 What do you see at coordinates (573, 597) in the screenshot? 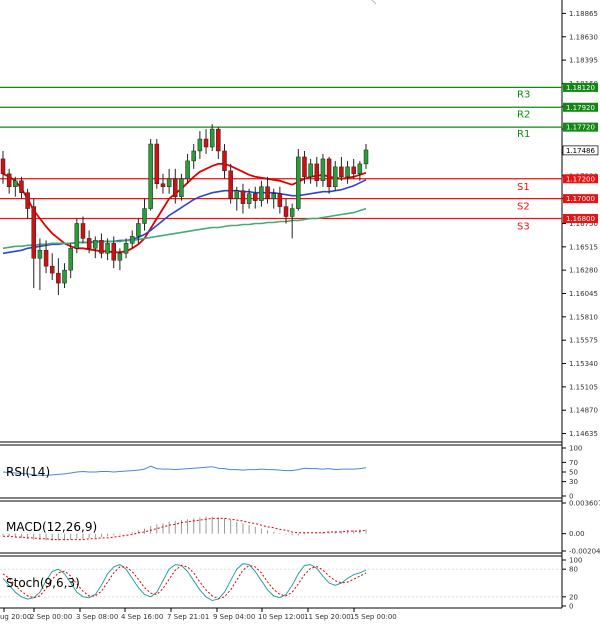
I see `stoch-tick-label: 20` at bounding box center [573, 597].